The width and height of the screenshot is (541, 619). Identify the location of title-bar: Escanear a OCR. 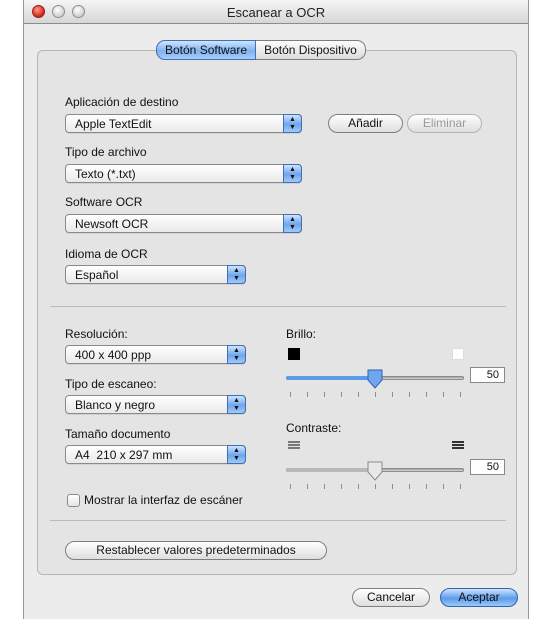
(276, 12).